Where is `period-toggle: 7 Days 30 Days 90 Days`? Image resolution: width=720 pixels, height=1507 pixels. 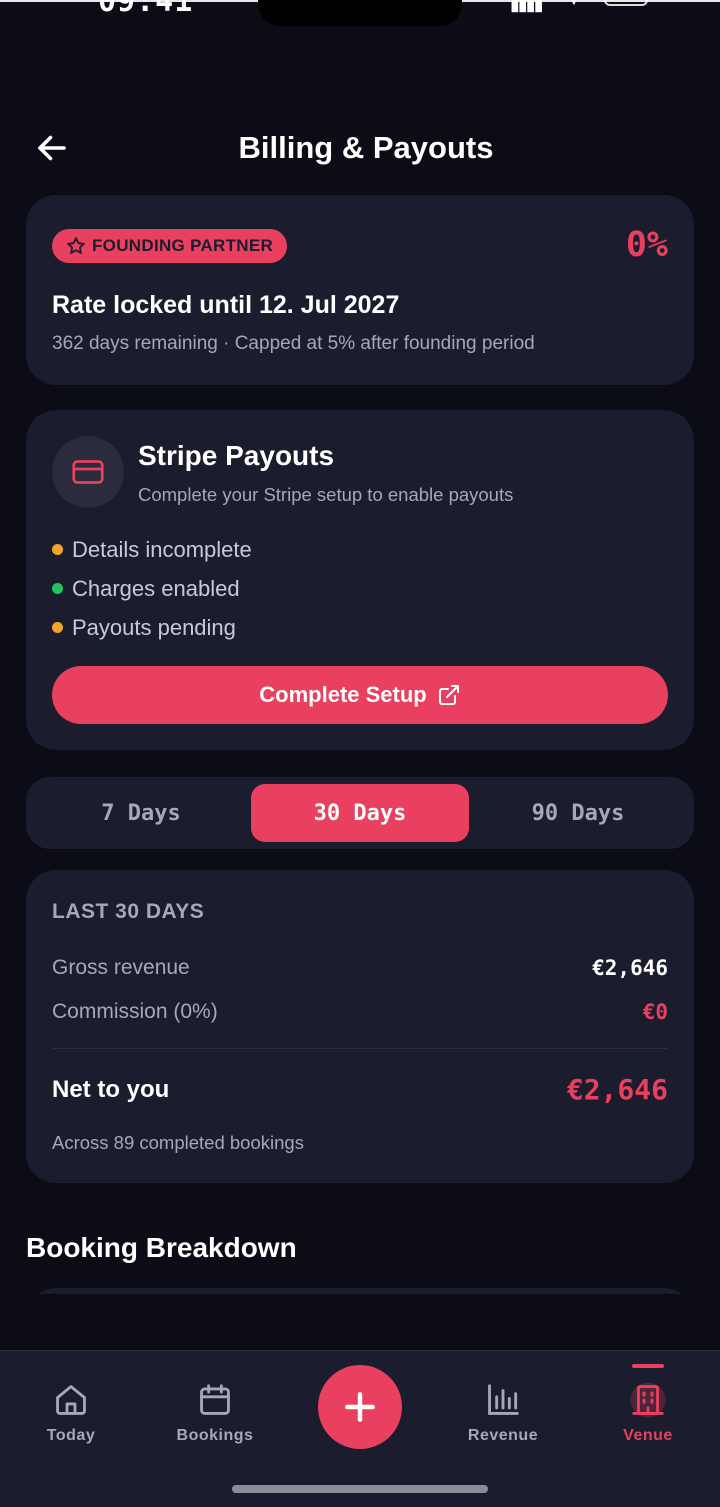 period-toggle: 7 Days 30 Days 90 Days is located at coordinates (360, 813).